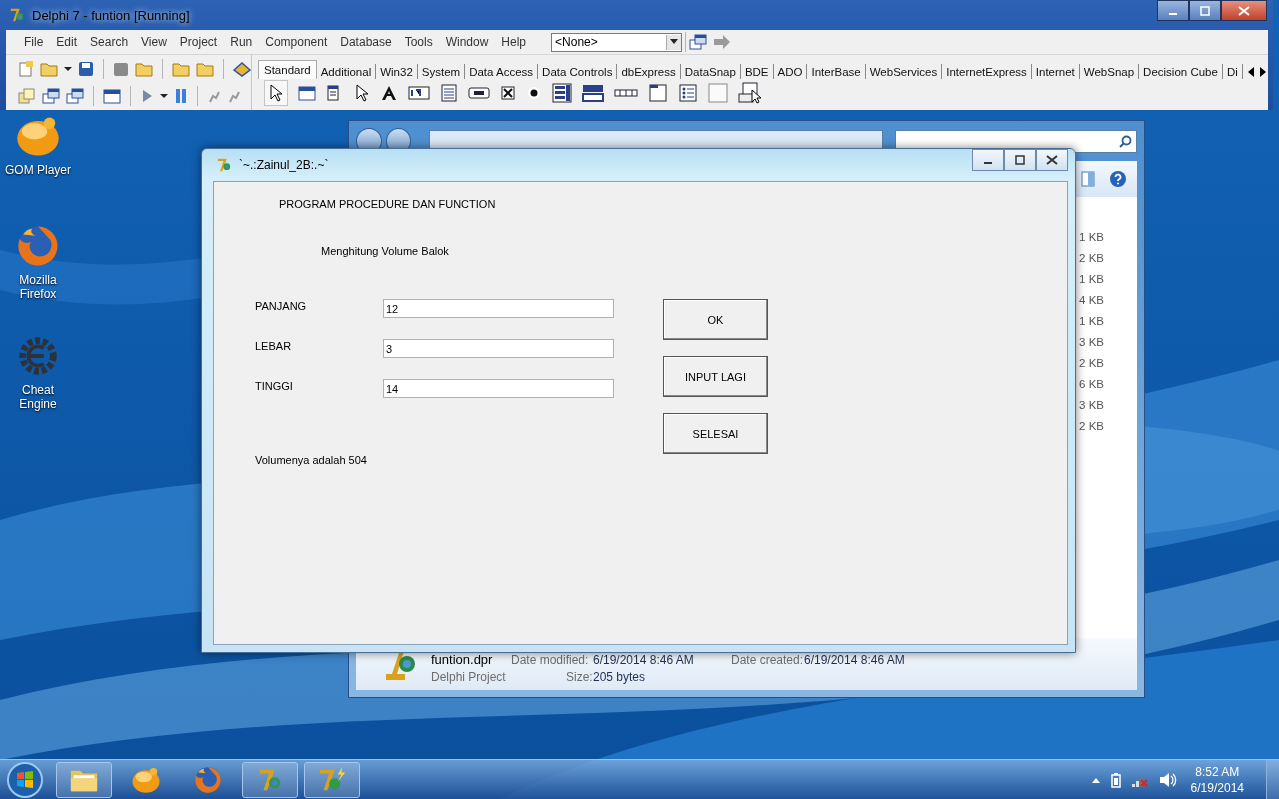 The height and width of the screenshot is (799, 1279). What do you see at coordinates (514, 42) in the screenshot?
I see `menu-item: Help` at bounding box center [514, 42].